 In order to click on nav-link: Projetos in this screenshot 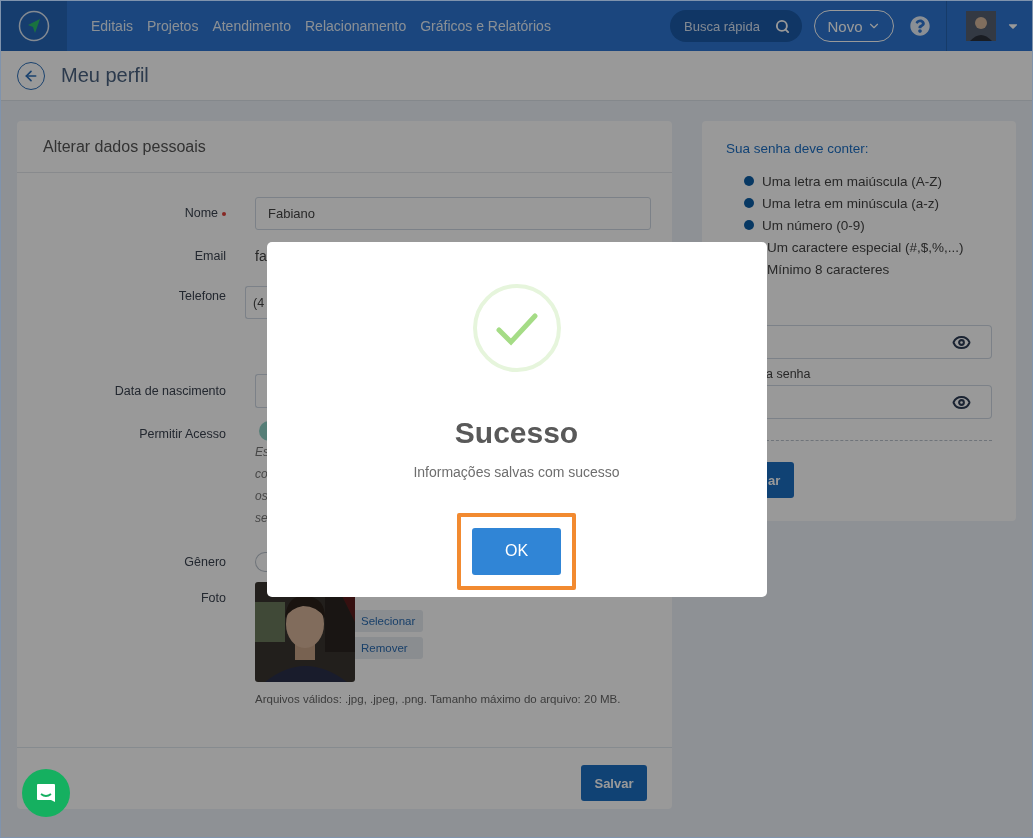, I will do `click(173, 26)`.